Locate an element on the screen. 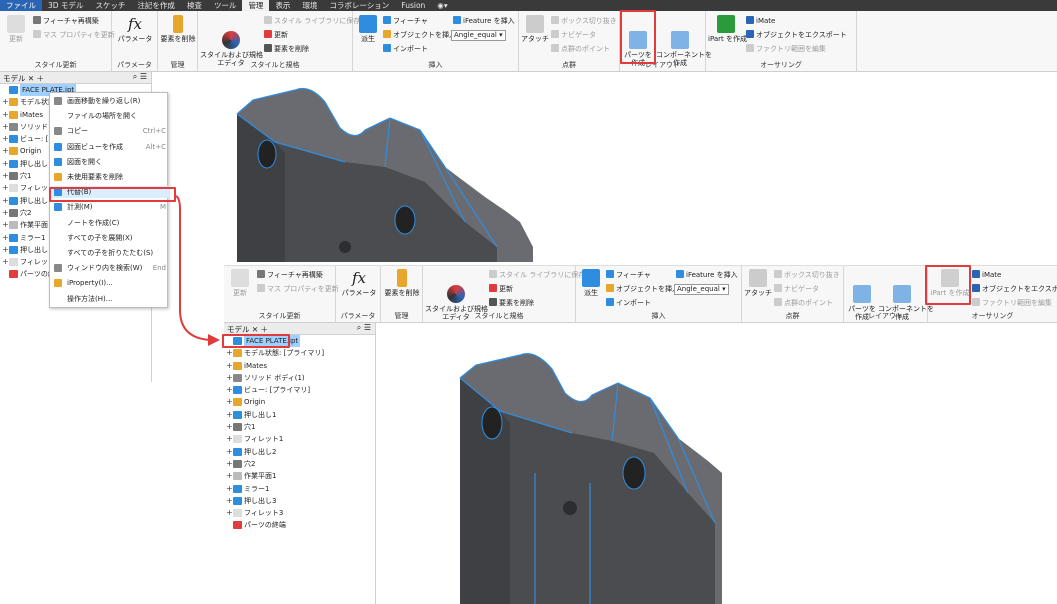 The height and width of the screenshot is (604, 1057). tree-node: パーツの終端 is located at coordinates (299, 525).